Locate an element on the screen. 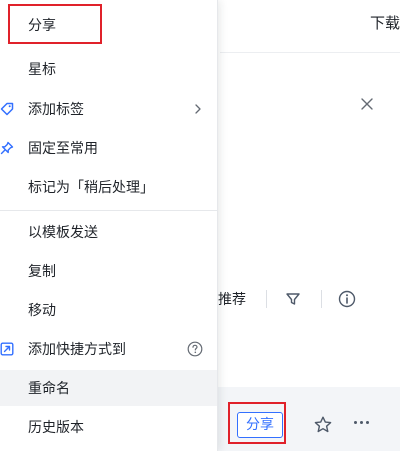 Image resolution: width=400 pixels, height=451 pixels. menu-item-label: 历史版本 is located at coordinates (56, 428).